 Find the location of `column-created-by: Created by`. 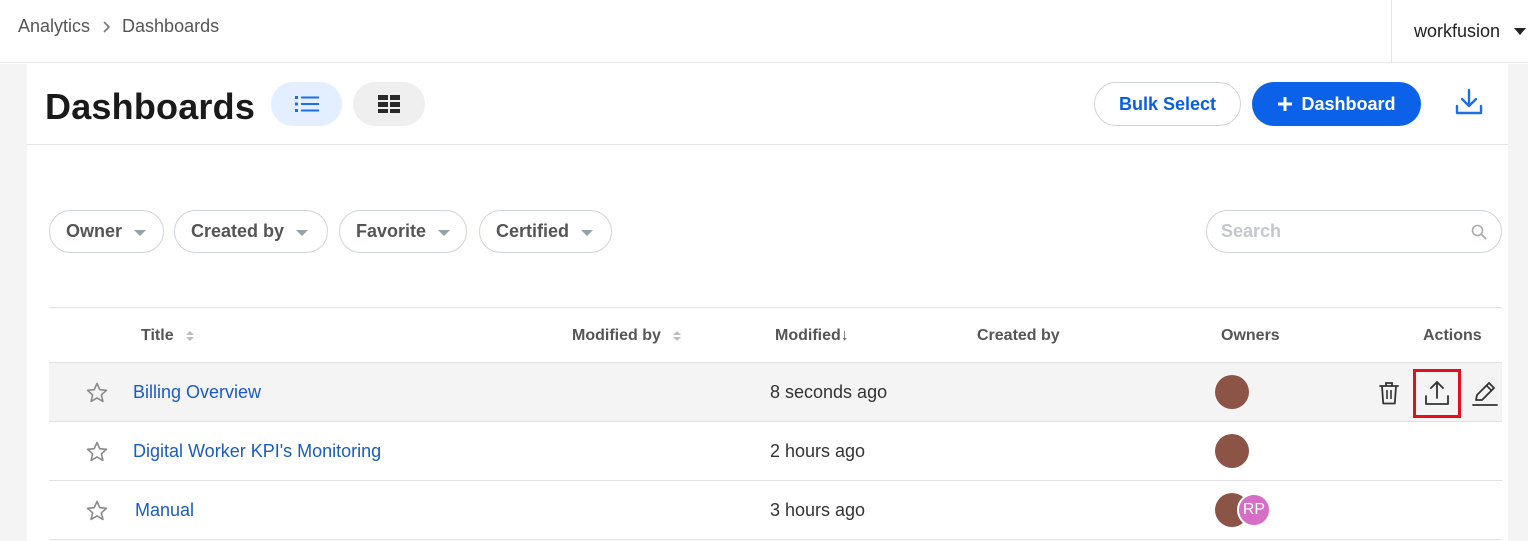

column-created-by: Created by is located at coordinates (1018, 336).